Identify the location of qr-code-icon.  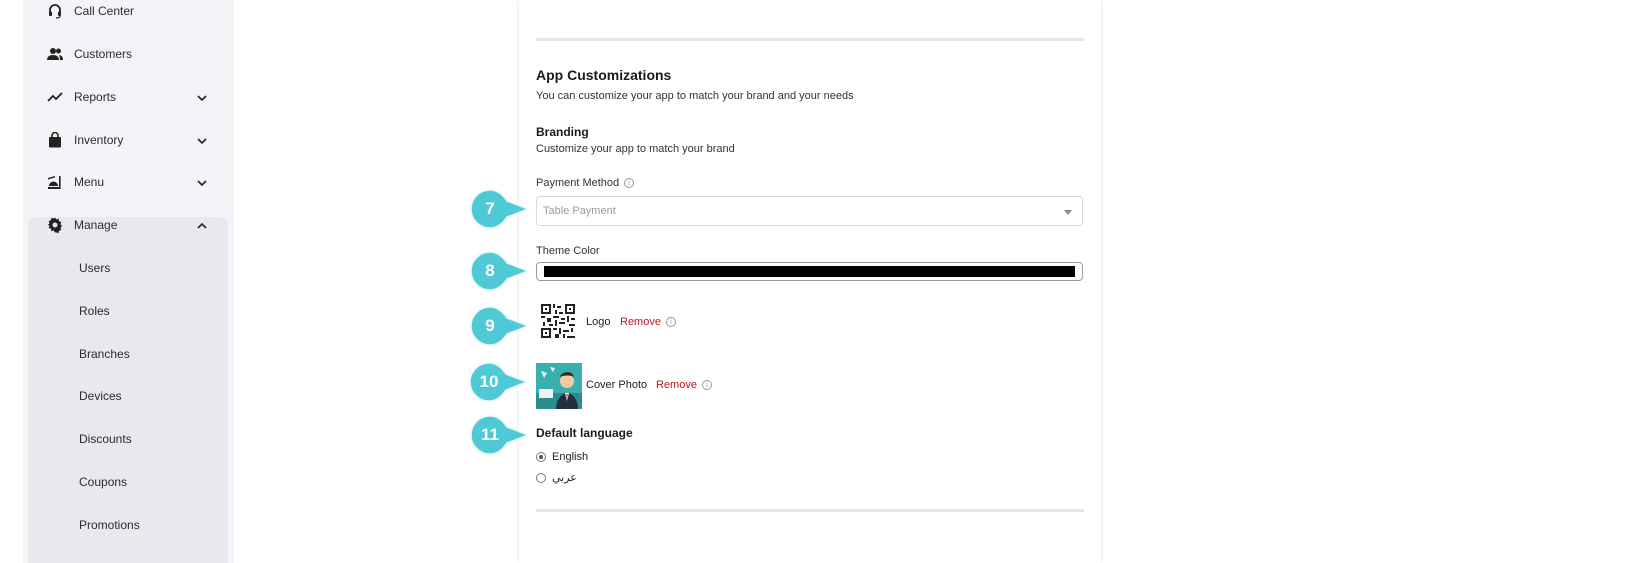
(558, 321).